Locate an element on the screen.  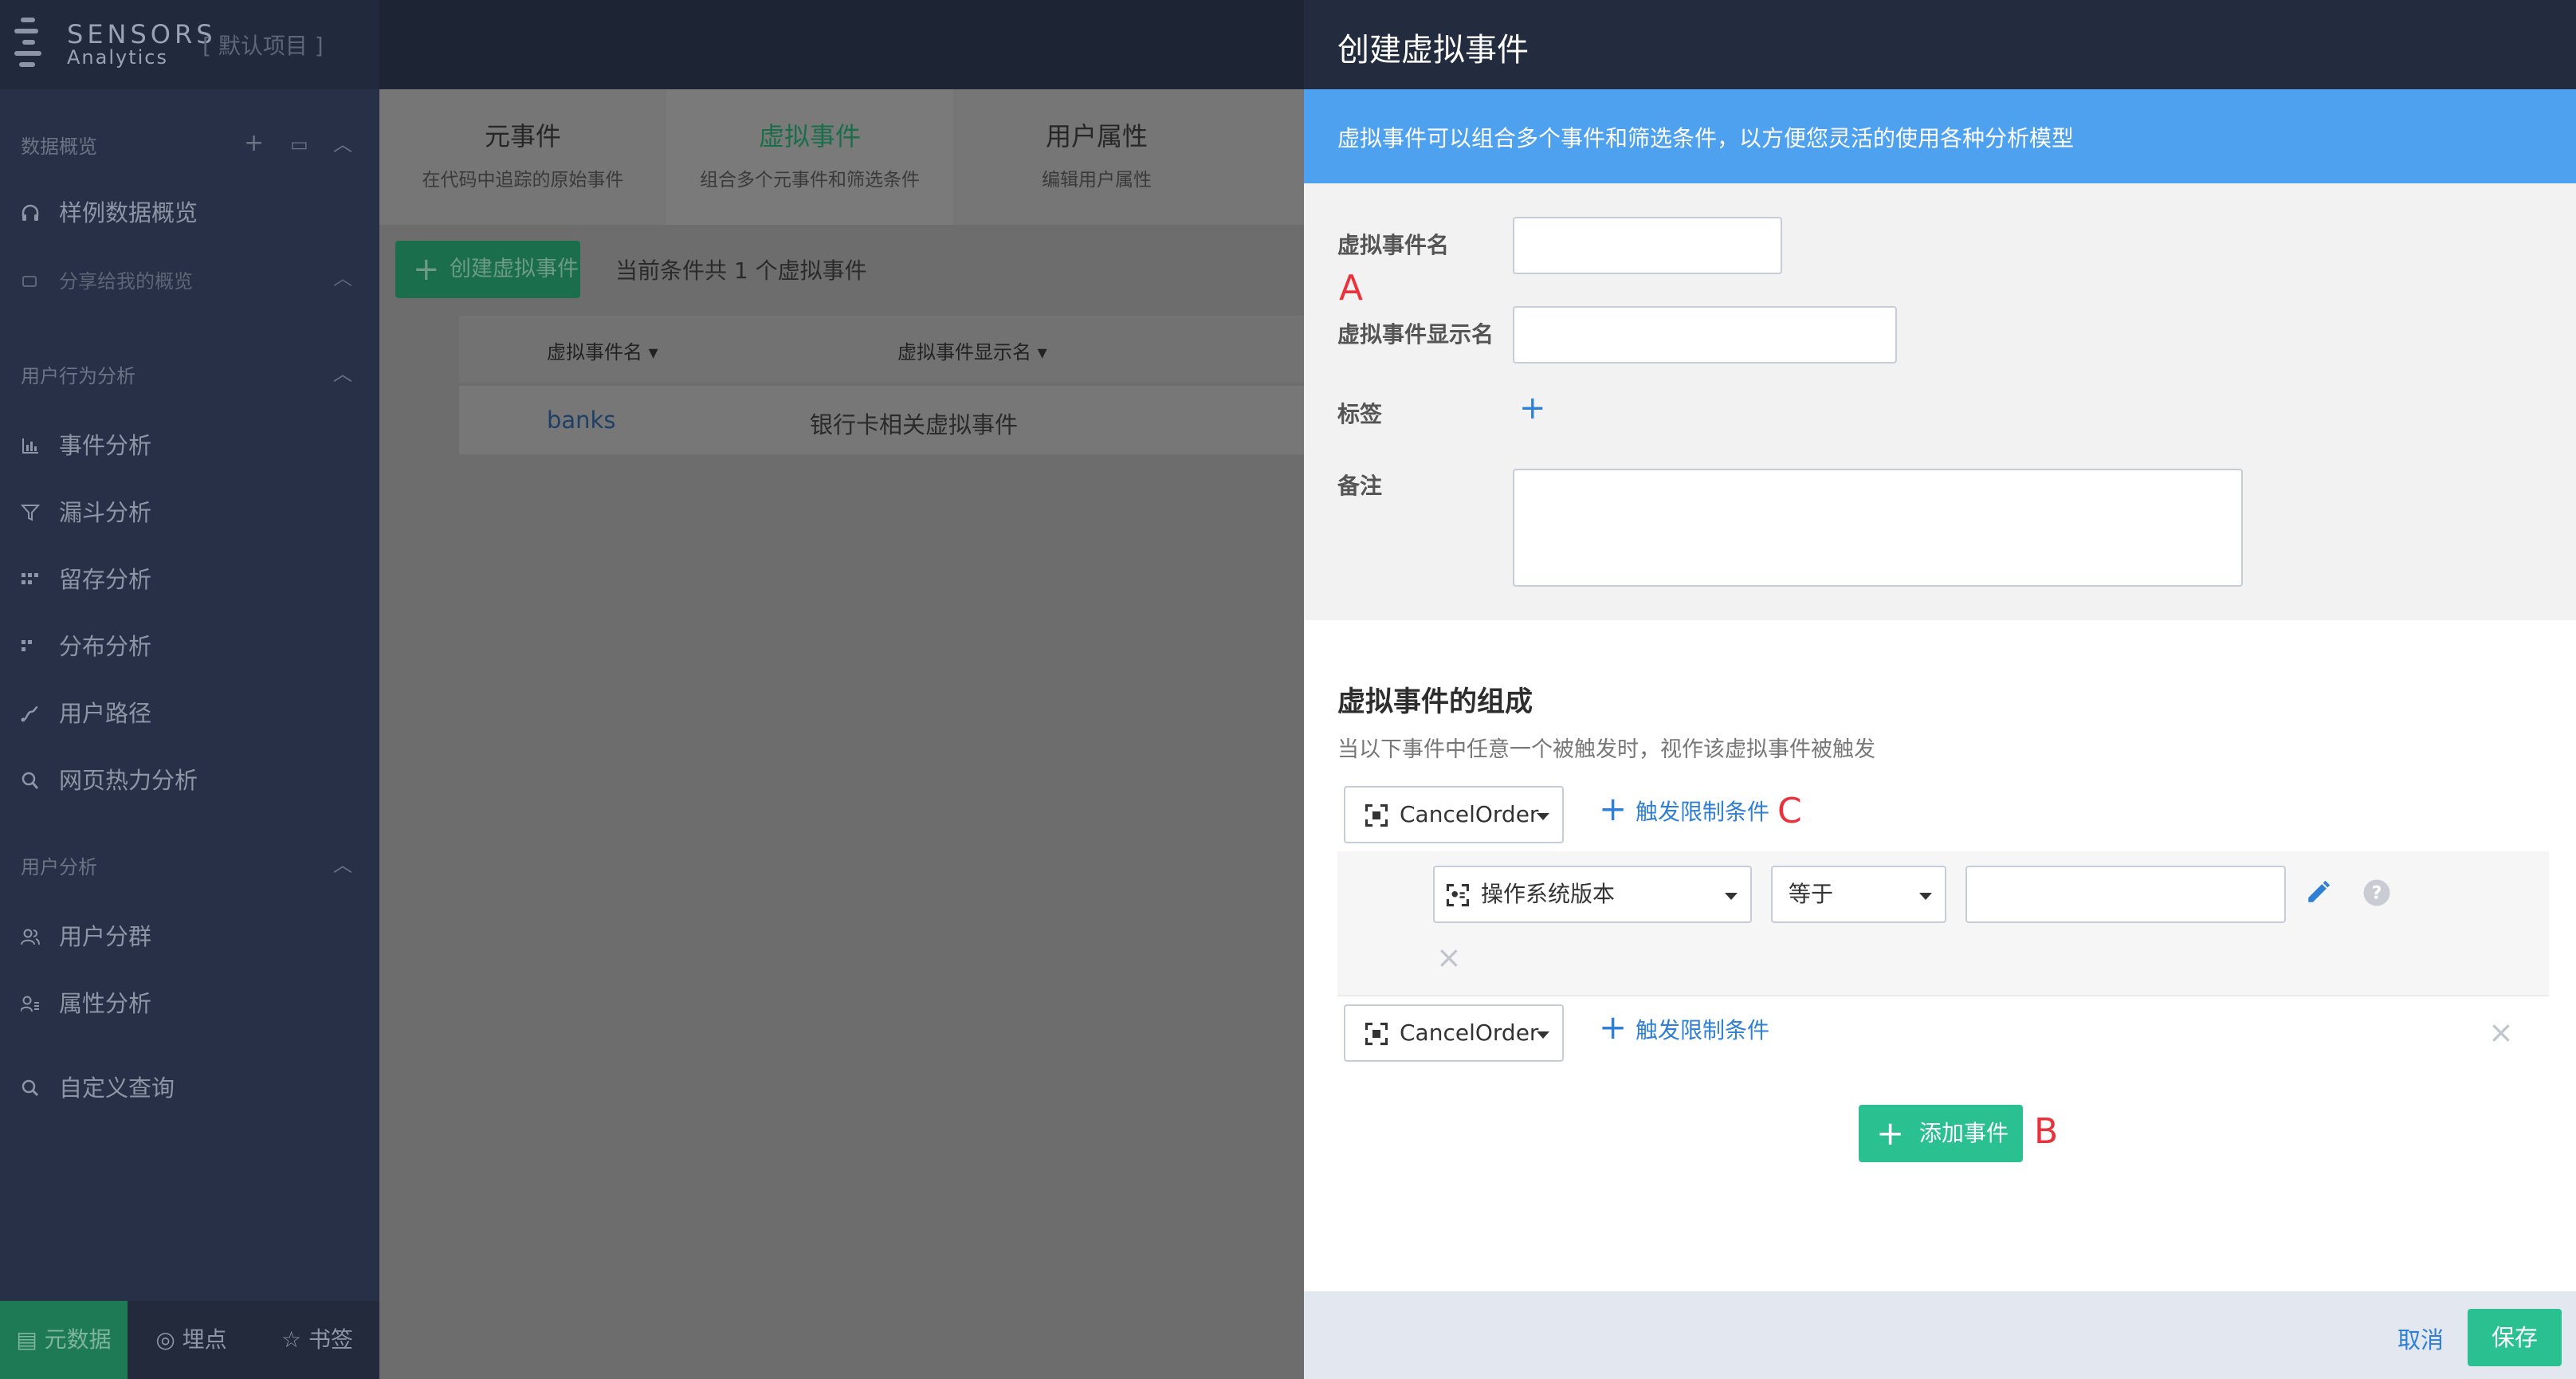
event-name-label: 虚拟事件名 is located at coordinates (1393, 245).